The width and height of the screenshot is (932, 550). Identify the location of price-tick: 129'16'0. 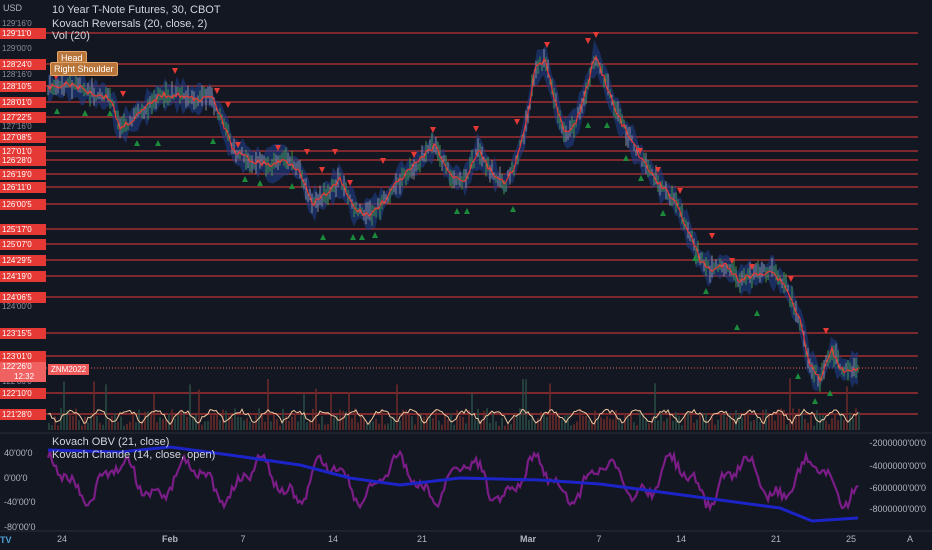
(17, 23).